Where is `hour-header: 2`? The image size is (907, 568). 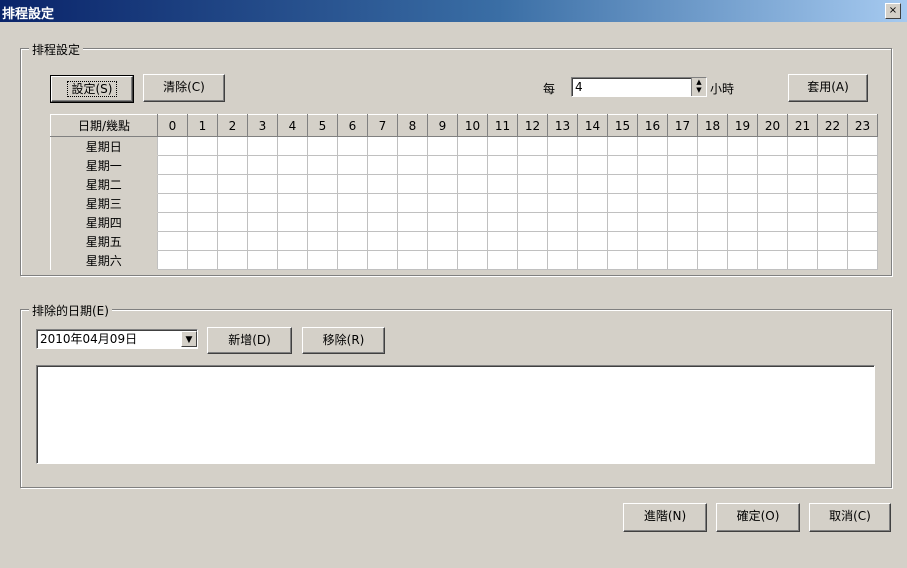 hour-header: 2 is located at coordinates (232, 125).